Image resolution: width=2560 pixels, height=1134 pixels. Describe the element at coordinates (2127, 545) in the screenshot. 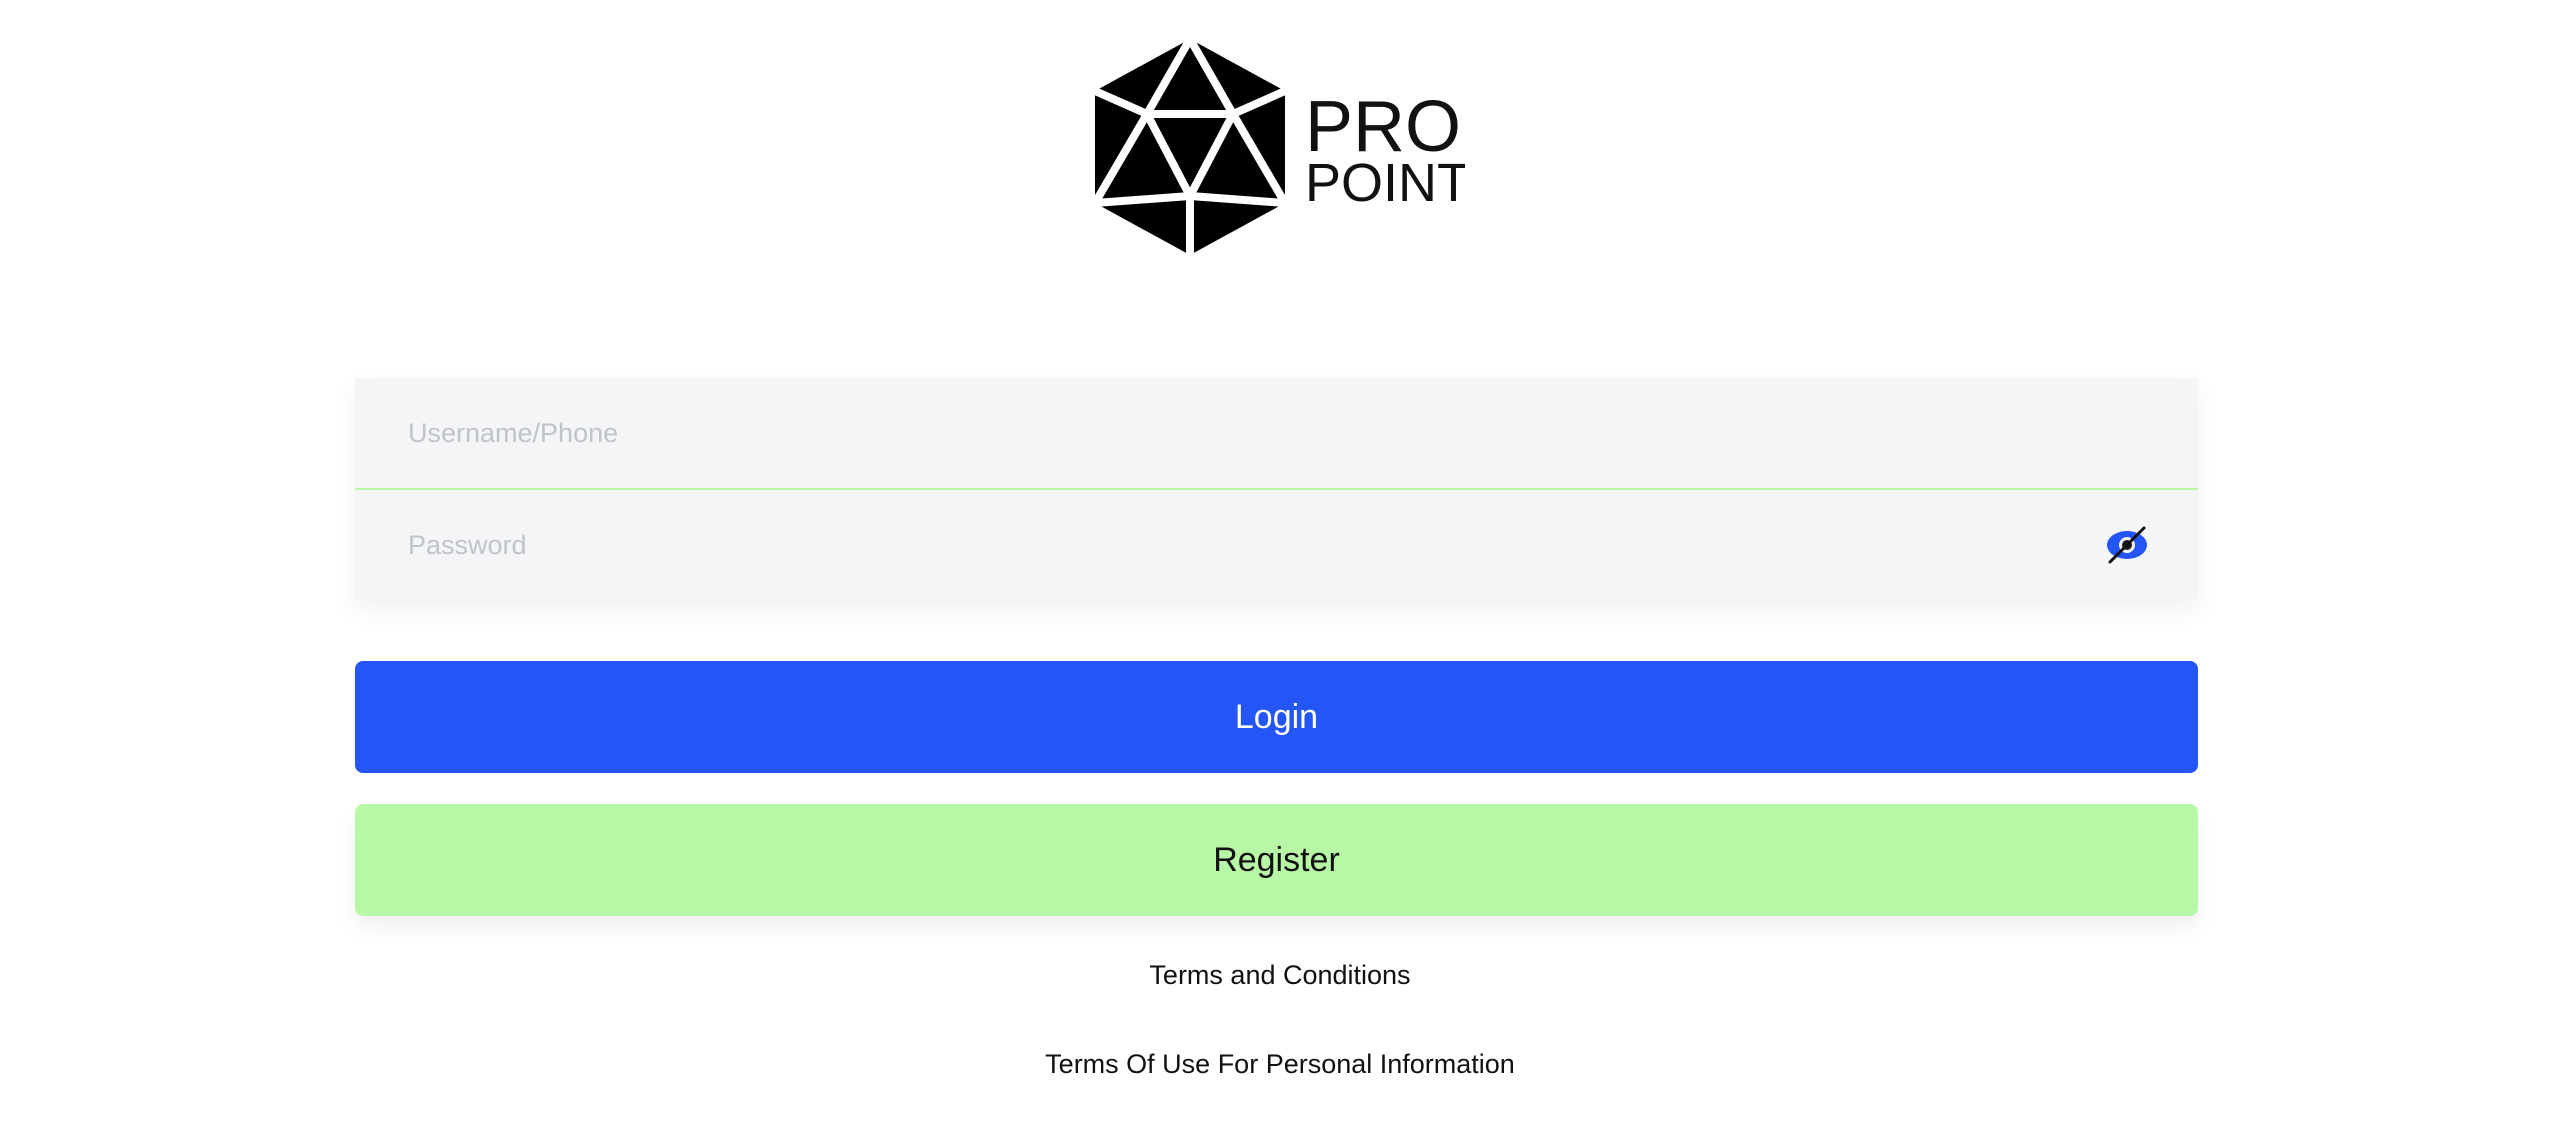

I see `eye-slash-icon` at that location.